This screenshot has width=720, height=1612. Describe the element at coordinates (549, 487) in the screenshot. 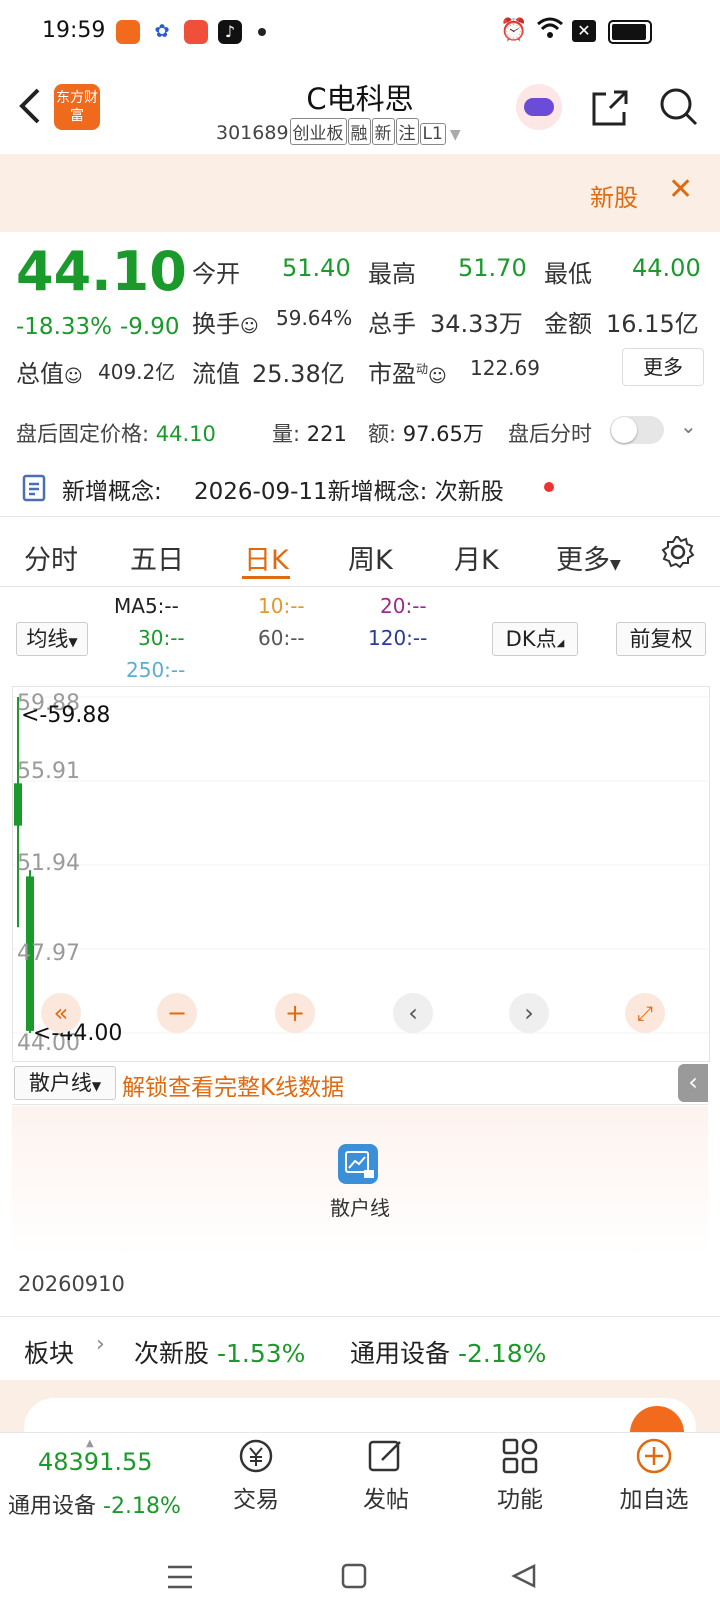

I see `unread-dot` at that location.